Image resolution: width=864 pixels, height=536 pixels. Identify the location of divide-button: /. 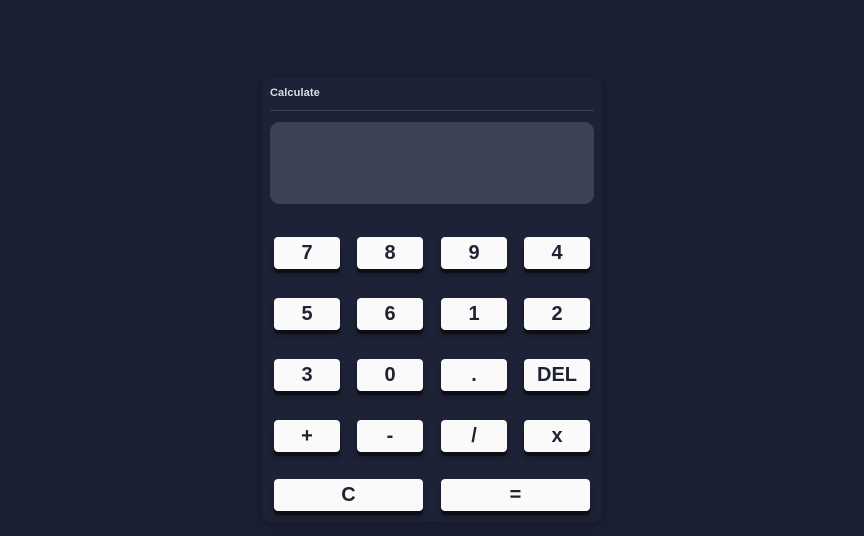
(474, 436).